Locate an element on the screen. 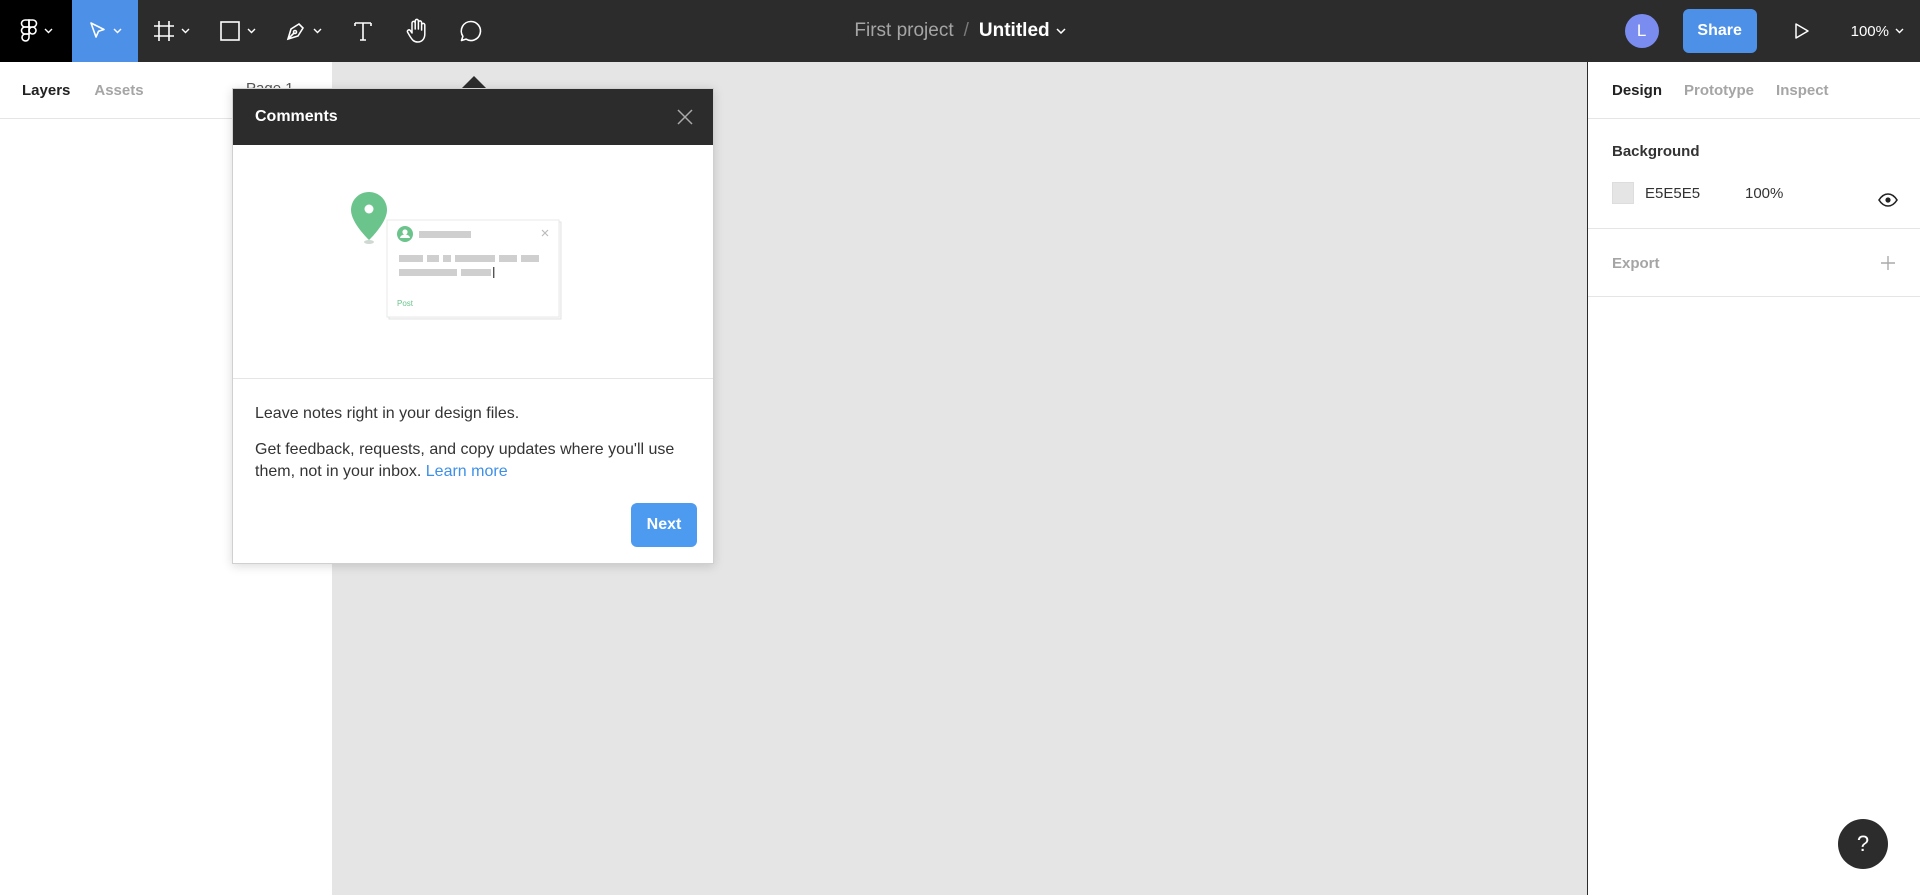 The width and height of the screenshot is (1920, 895). comment-tool-button is located at coordinates (471, 31).